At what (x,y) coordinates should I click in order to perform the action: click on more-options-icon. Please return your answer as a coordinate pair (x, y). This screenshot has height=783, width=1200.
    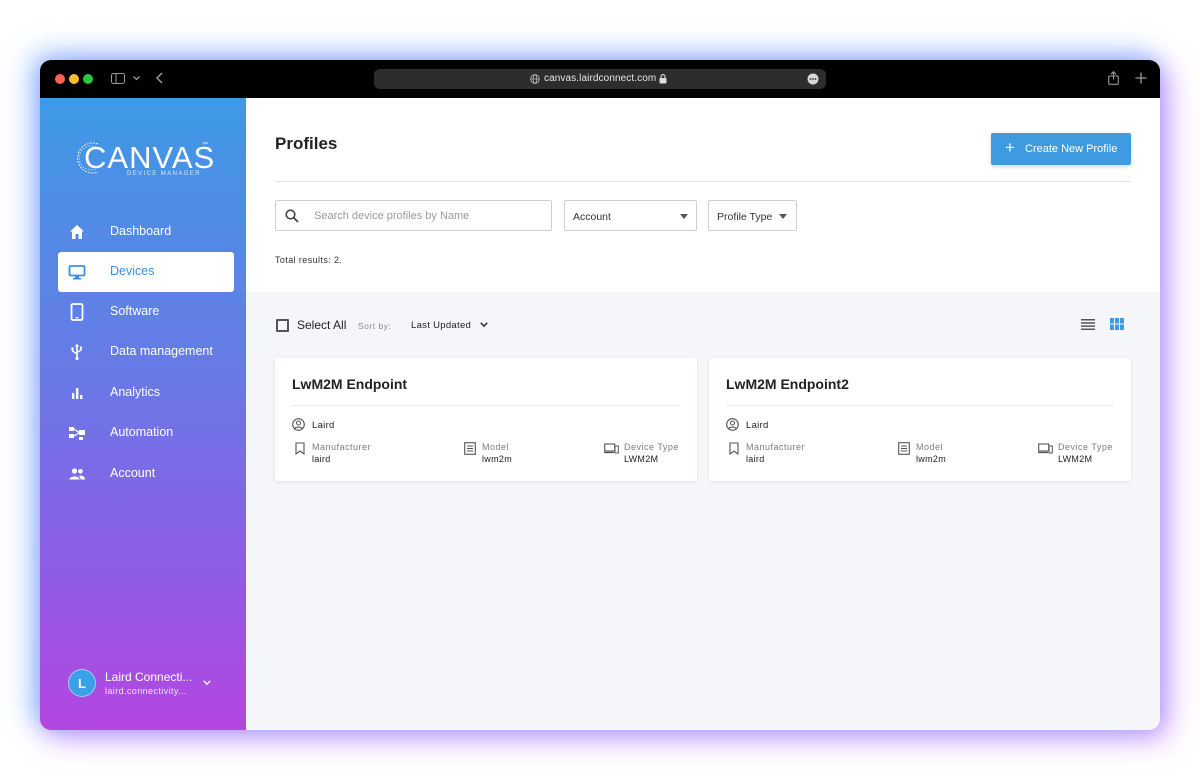
    Looking at the image, I should click on (813, 79).